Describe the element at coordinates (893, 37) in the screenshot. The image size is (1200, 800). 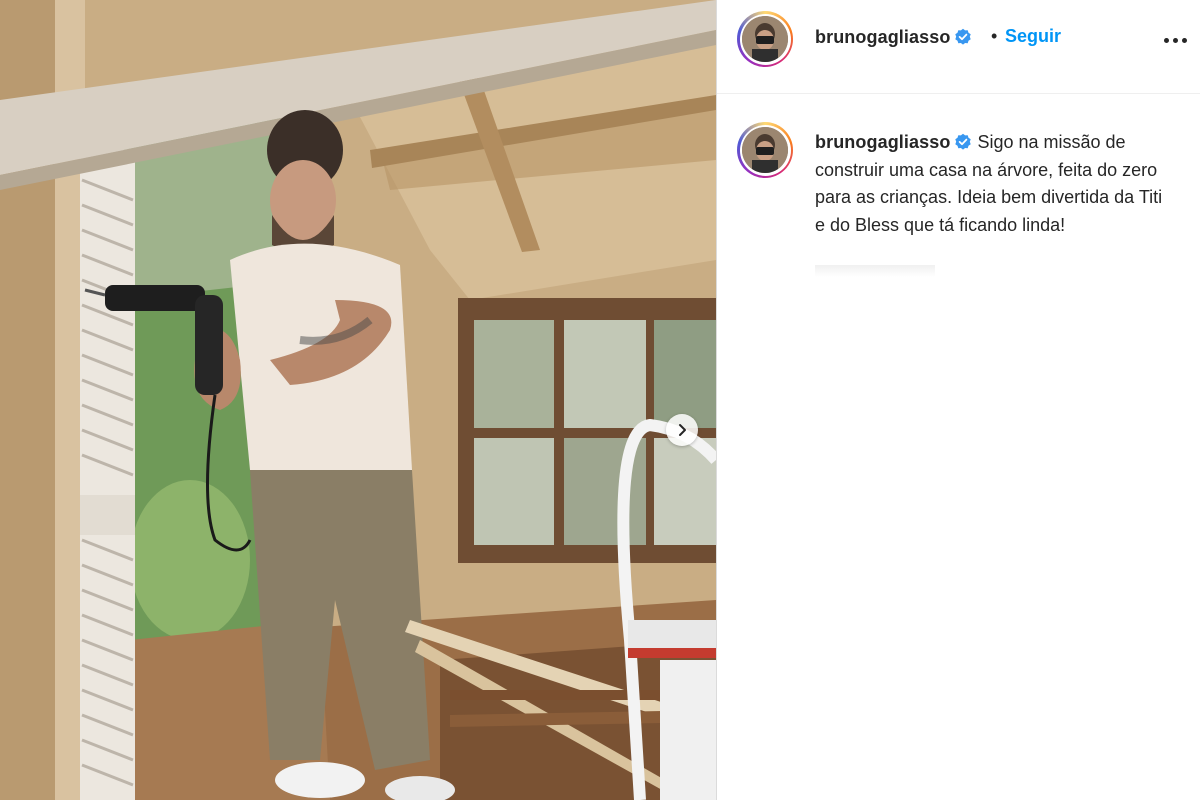
I see `author-username: brunogagliasso` at that location.